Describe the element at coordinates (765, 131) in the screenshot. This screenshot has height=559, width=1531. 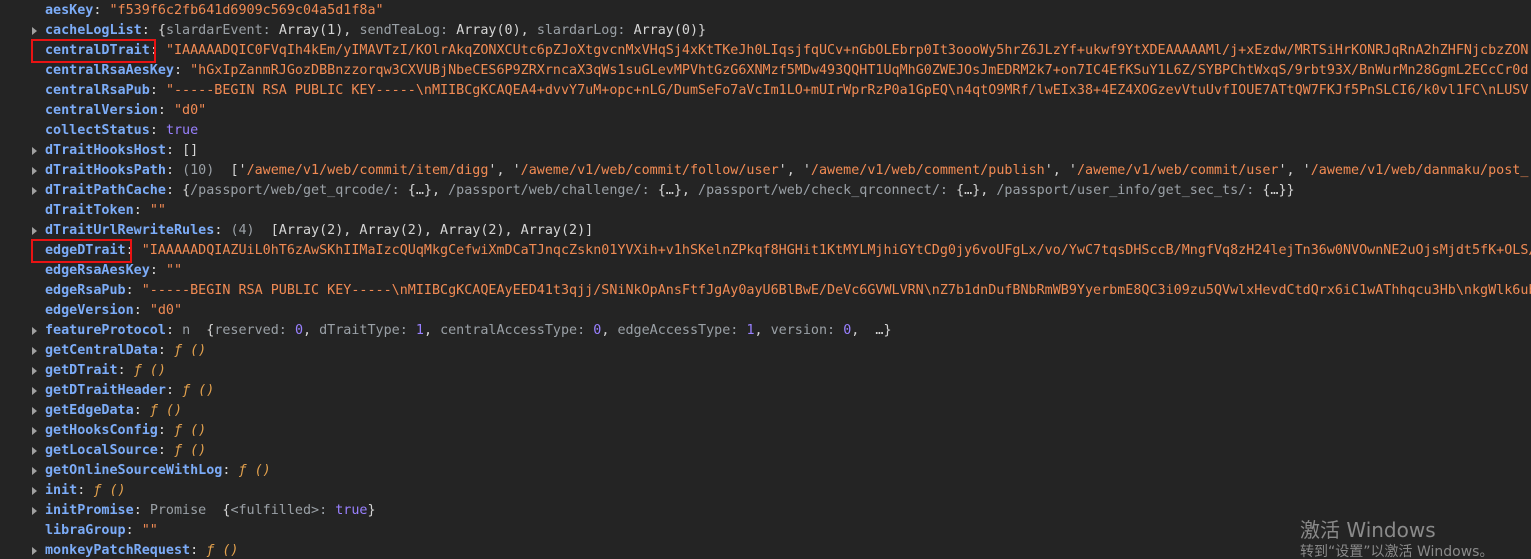
I see `property-row-collectStatus: collectStatus: true` at that location.